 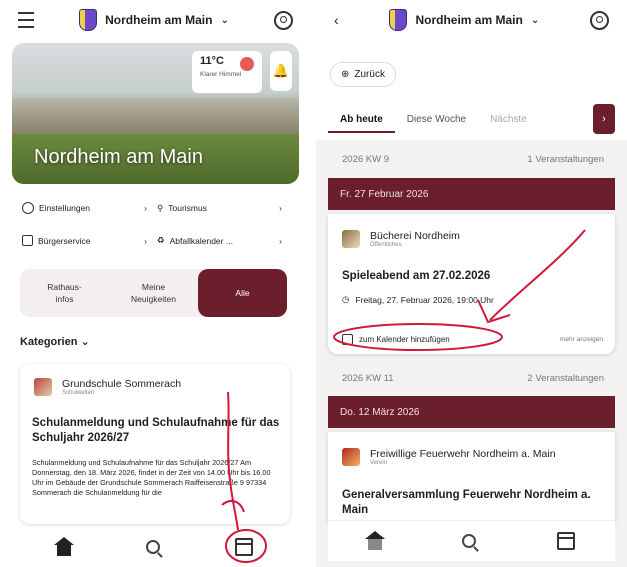 I want to click on back-label: Zurück, so click(x=369, y=74).